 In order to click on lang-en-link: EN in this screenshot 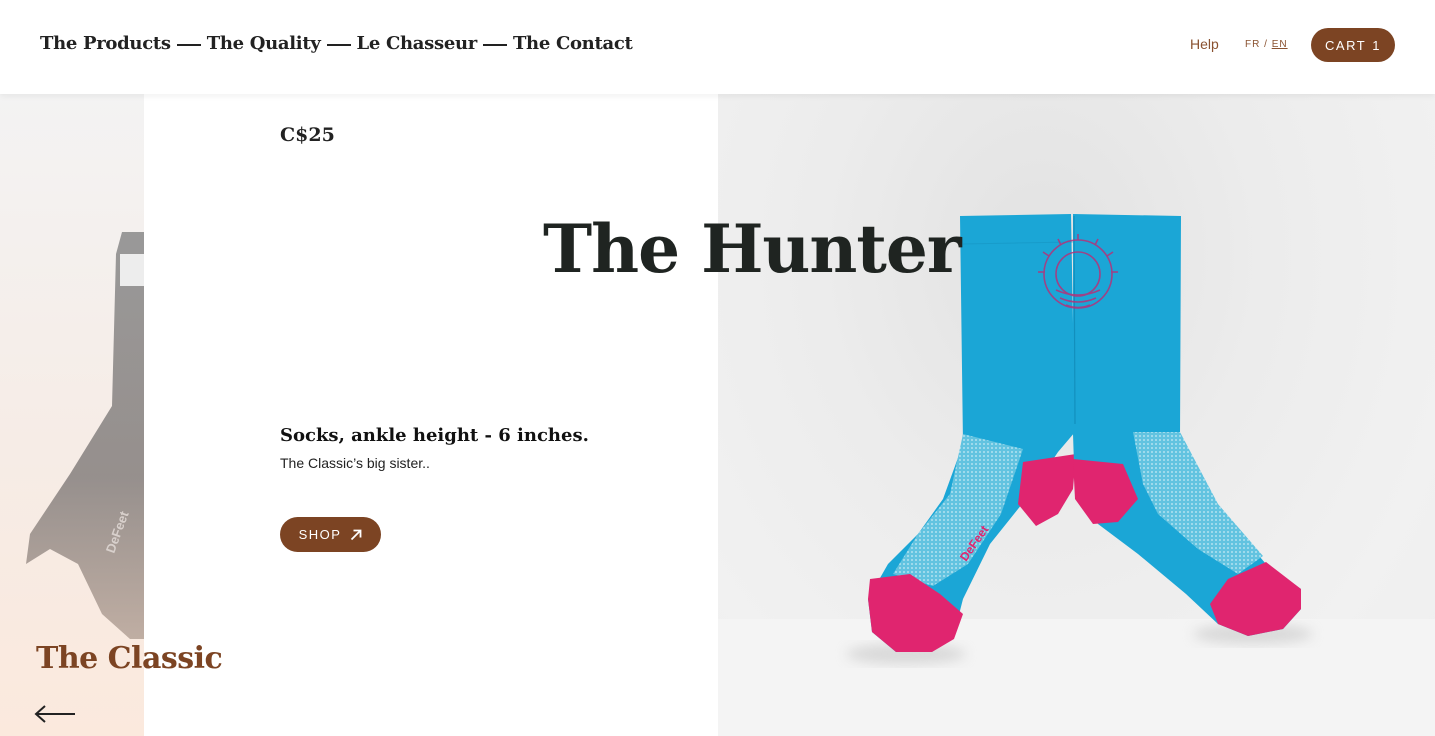, I will do `click(1280, 44)`.